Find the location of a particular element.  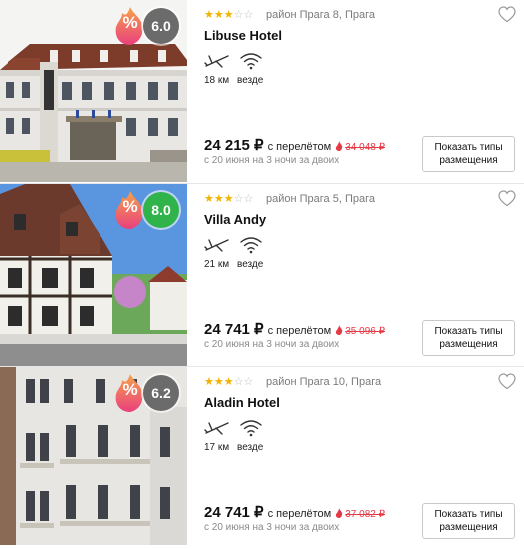

price-row: 24 741 ₽ с перелётом 35 096 ₽ is located at coordinates (294, 329).